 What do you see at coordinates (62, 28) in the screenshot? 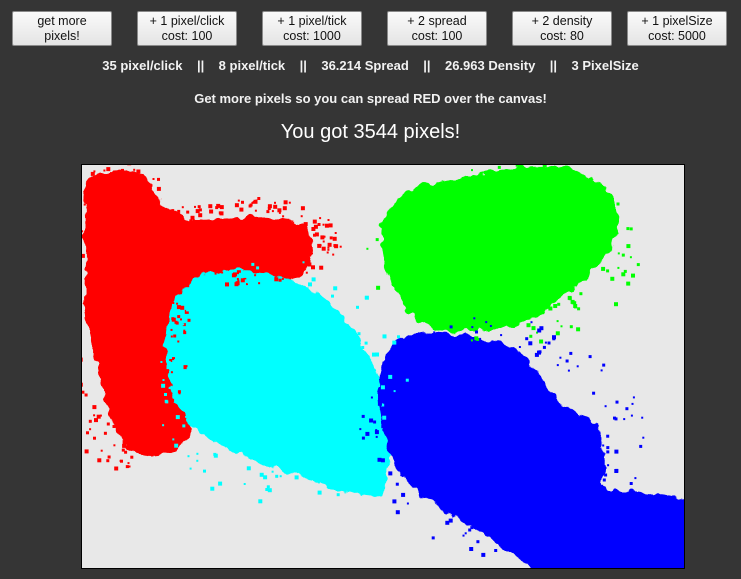
I see `get-more-pixels-button: get more pixels!` at bounding box center [62, 28].